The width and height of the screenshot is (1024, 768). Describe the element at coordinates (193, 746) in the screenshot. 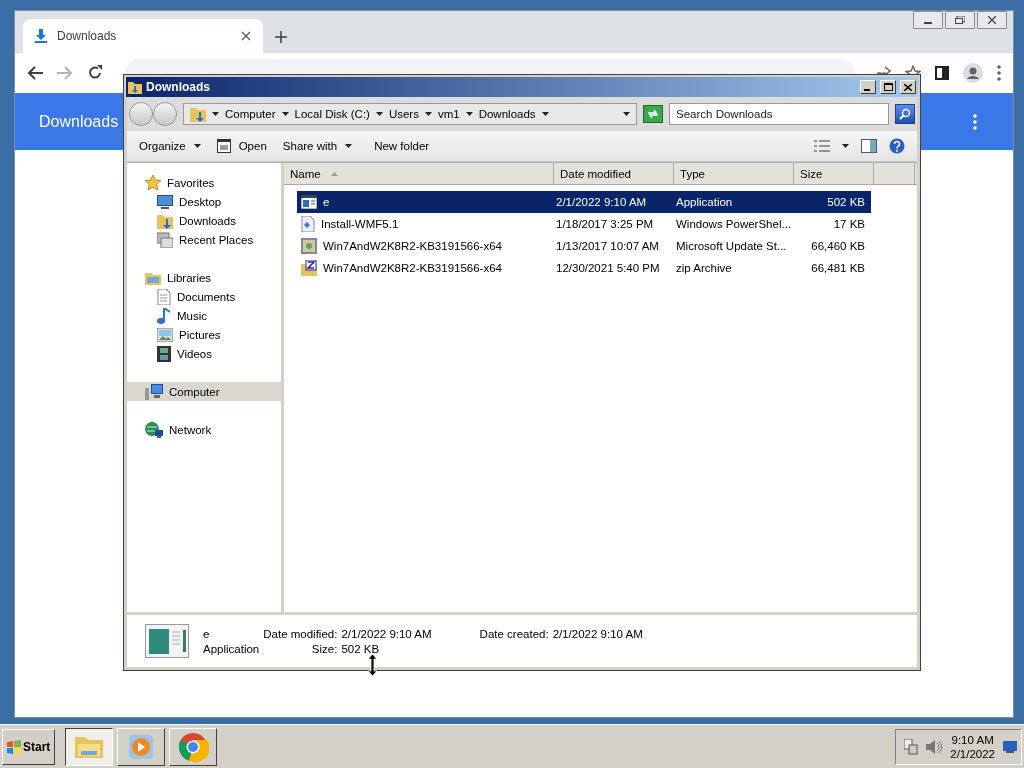

I see `chrome-logo-icon` at that location.